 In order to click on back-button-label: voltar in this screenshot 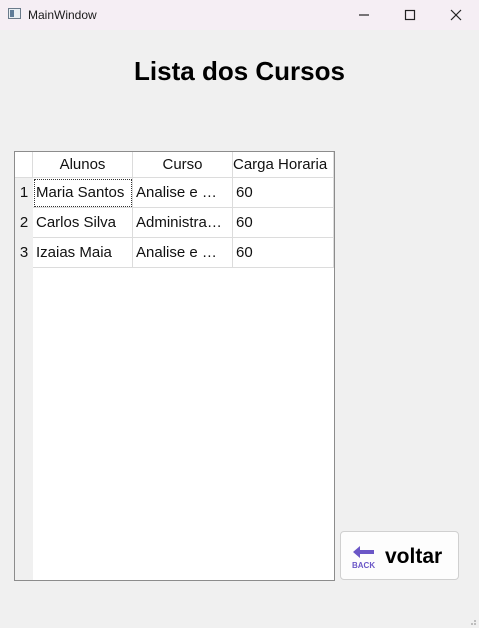, I will do `click(414, 556)`.